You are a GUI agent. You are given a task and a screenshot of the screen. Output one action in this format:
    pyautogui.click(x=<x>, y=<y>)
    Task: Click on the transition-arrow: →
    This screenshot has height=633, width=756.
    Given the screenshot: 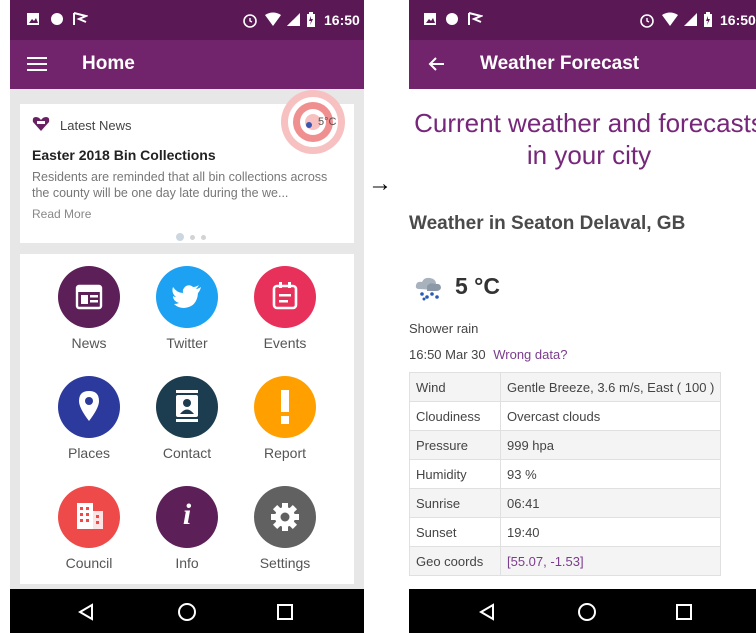 What is the action you would take?
    pyautogui.click(x=380, y=183)
    